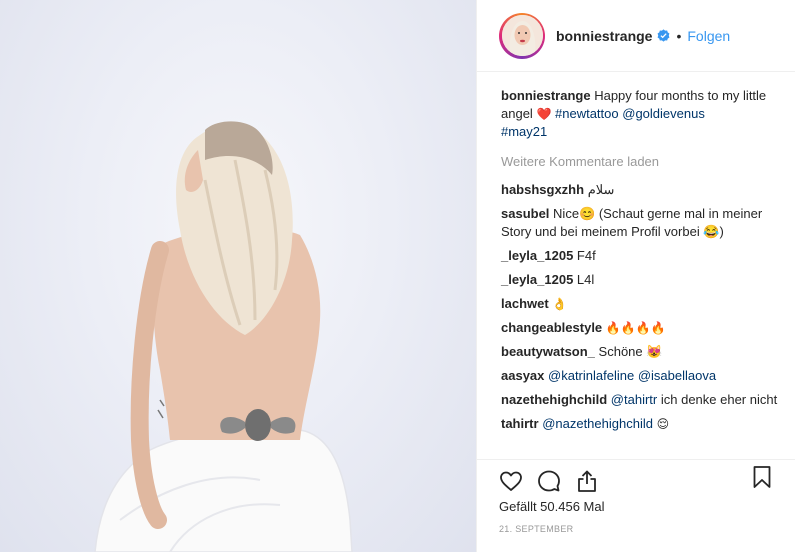 The width and height of the screenshot is (795, 552). Describe the element at coordinates (586, 255) in the screenshot. I see `comment-text: F4f` at that location.